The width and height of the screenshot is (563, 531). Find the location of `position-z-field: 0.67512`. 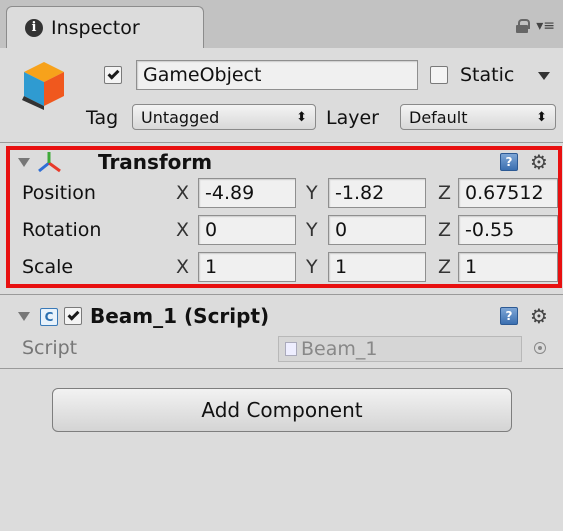

position-z-field: 0.67512 is located at coordinates (508, 193).